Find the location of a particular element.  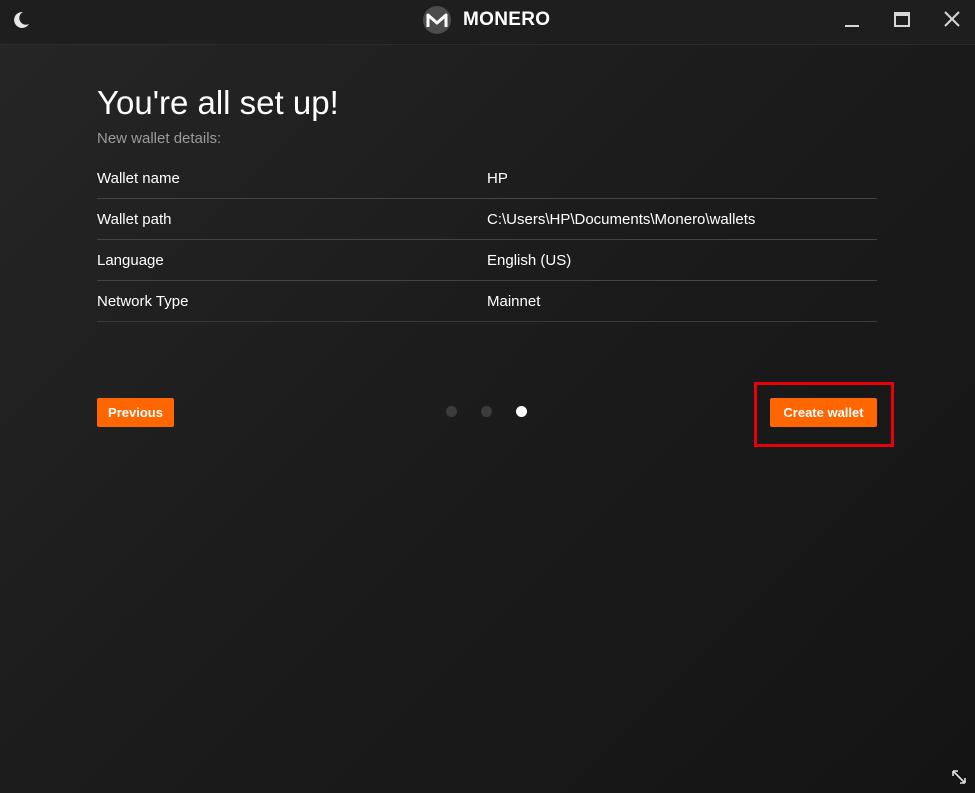

detail-value: C:\Users\HP\Documents\Monero\wallets is located at coordinates (621, 219).